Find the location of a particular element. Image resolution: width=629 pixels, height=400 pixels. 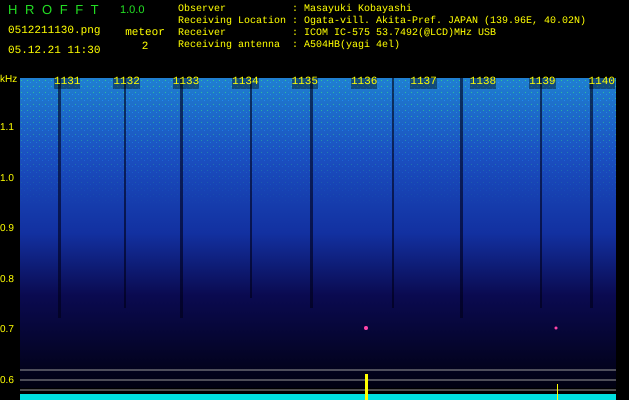

time-label: 1135 is located at coordinates (305, 82).